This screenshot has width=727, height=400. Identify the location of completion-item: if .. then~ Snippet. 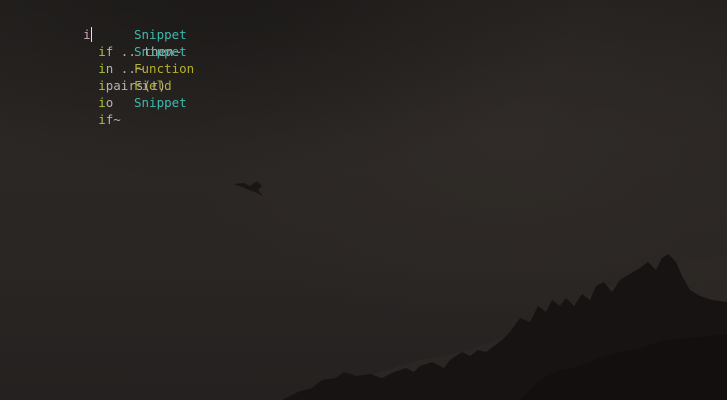
(112, 42).